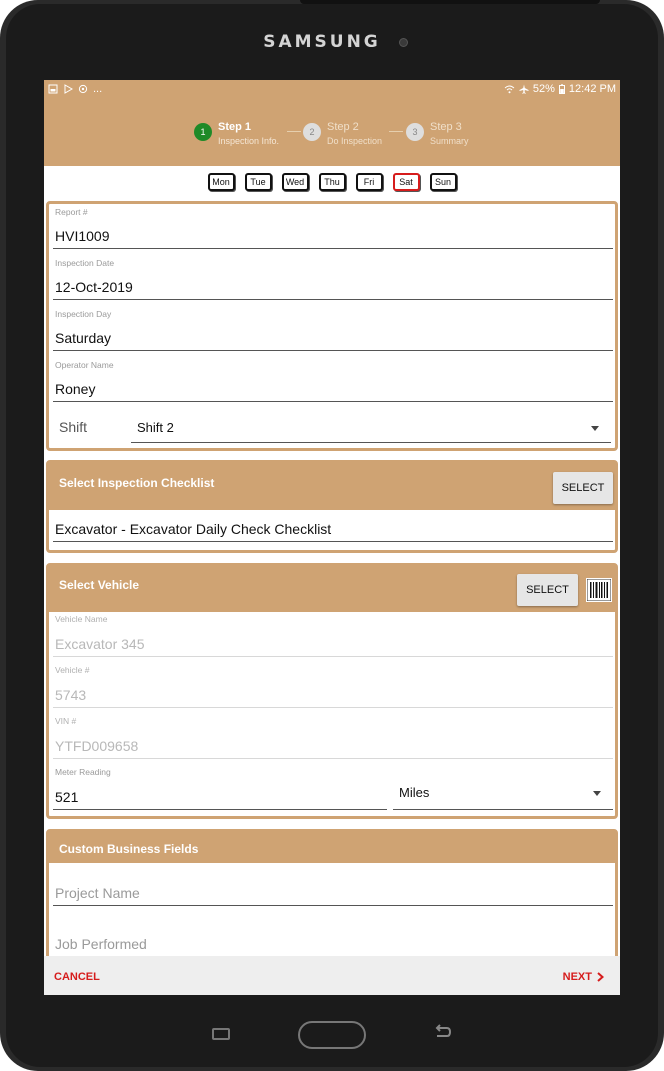 This screenshot has width=664, height=1071. I want to click on project-name-placeholder: Project Name, so click(97, 893).